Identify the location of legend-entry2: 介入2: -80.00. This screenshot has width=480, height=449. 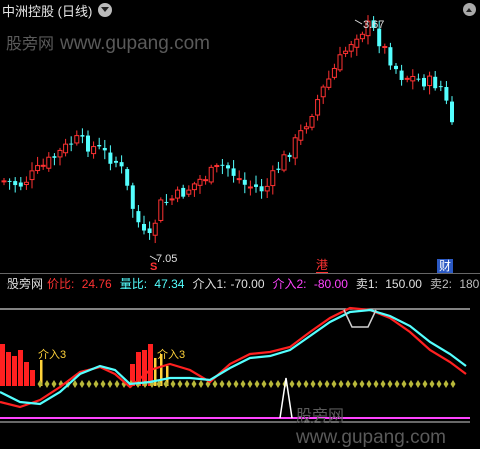
(310, 284).